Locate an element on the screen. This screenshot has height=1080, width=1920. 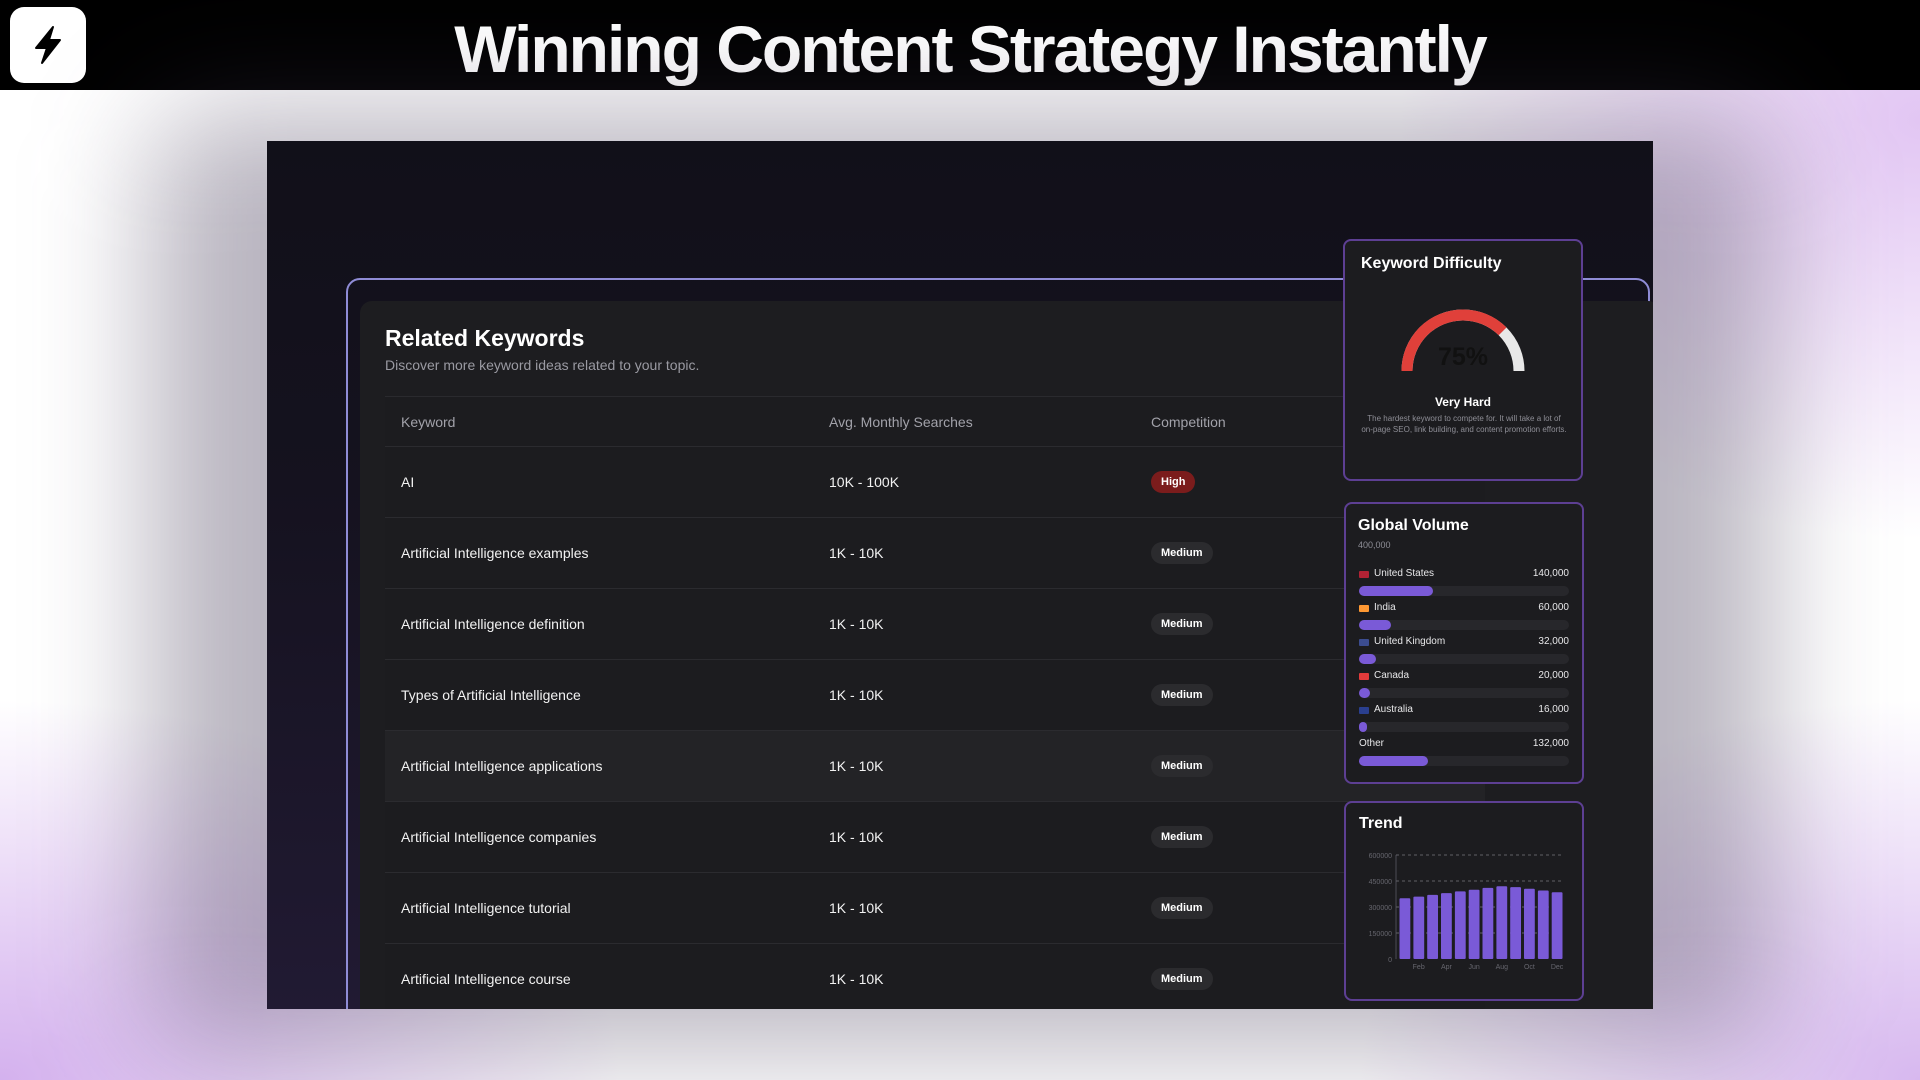
x-tick-label: Feb is located at coordinates (1419, 967).